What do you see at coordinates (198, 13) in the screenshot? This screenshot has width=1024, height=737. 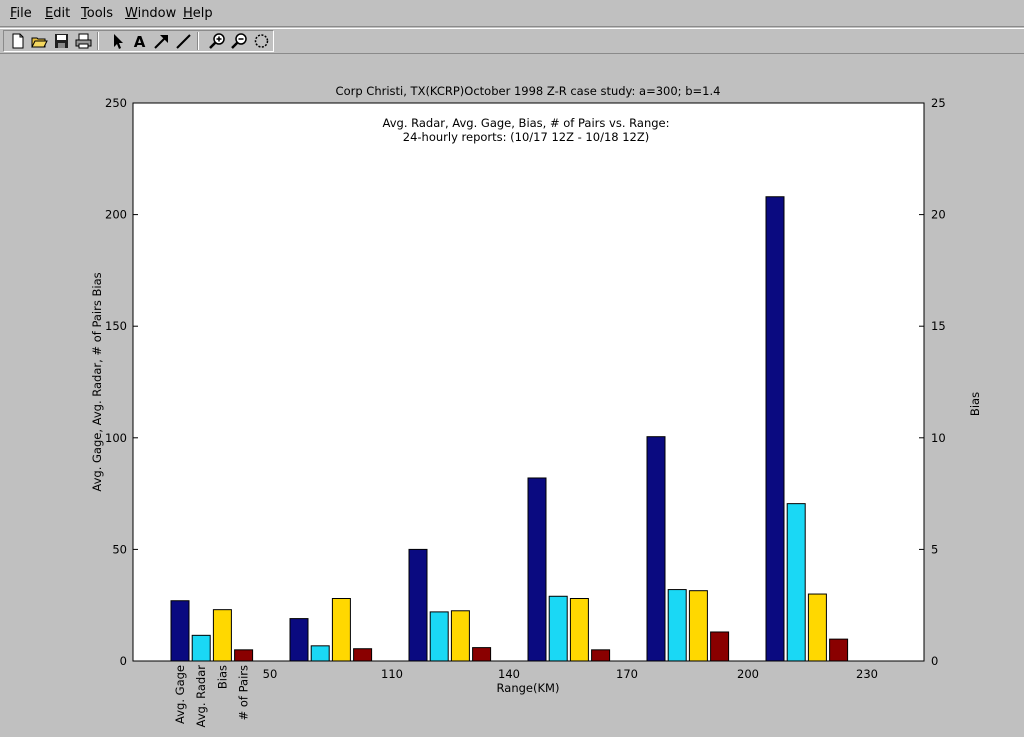 I see `menu-help: Help` at bounding box center [198, 13].